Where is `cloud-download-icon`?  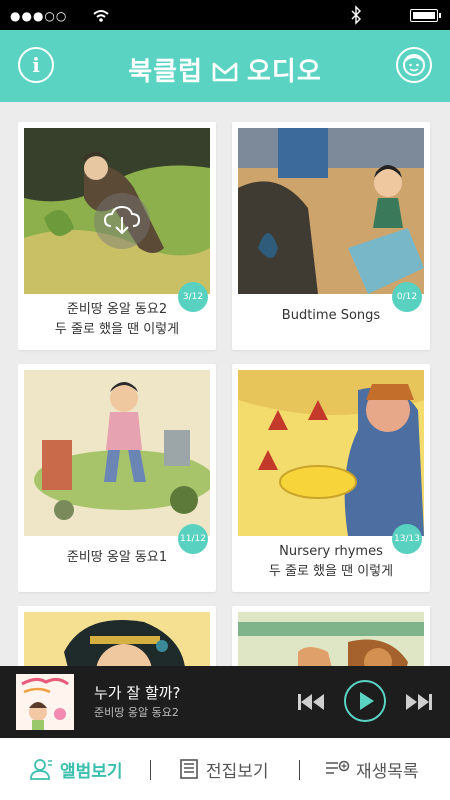
cloud-download-icon is located at coordinates (122, 220).